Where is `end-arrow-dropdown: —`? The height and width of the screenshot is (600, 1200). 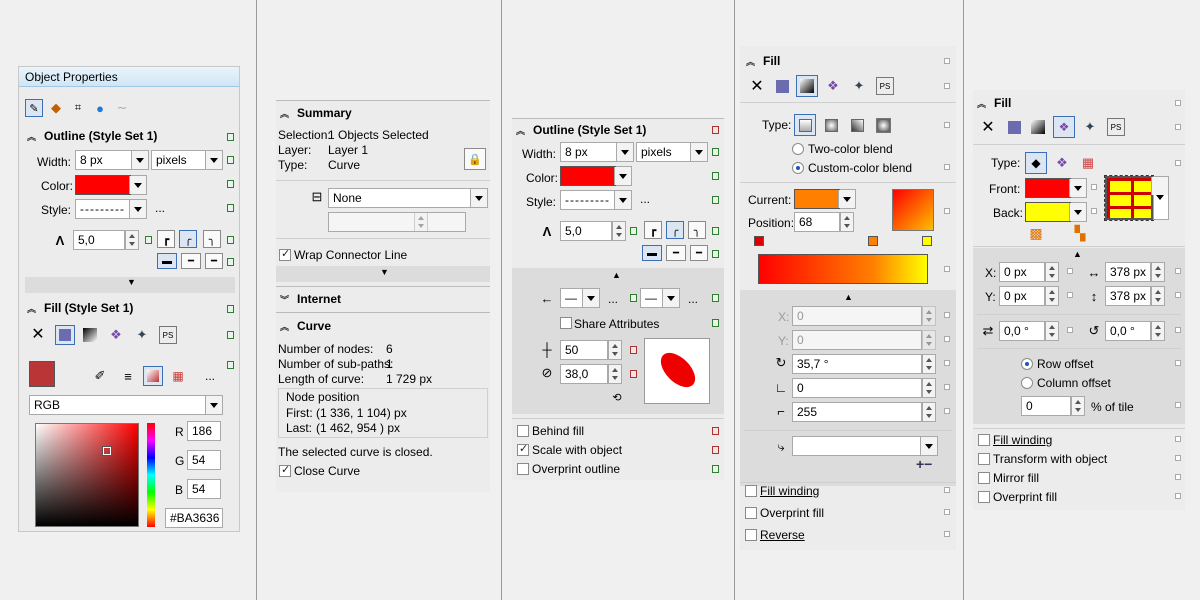 end-arrow-dropdown: — is located at coordinates (660, 298).